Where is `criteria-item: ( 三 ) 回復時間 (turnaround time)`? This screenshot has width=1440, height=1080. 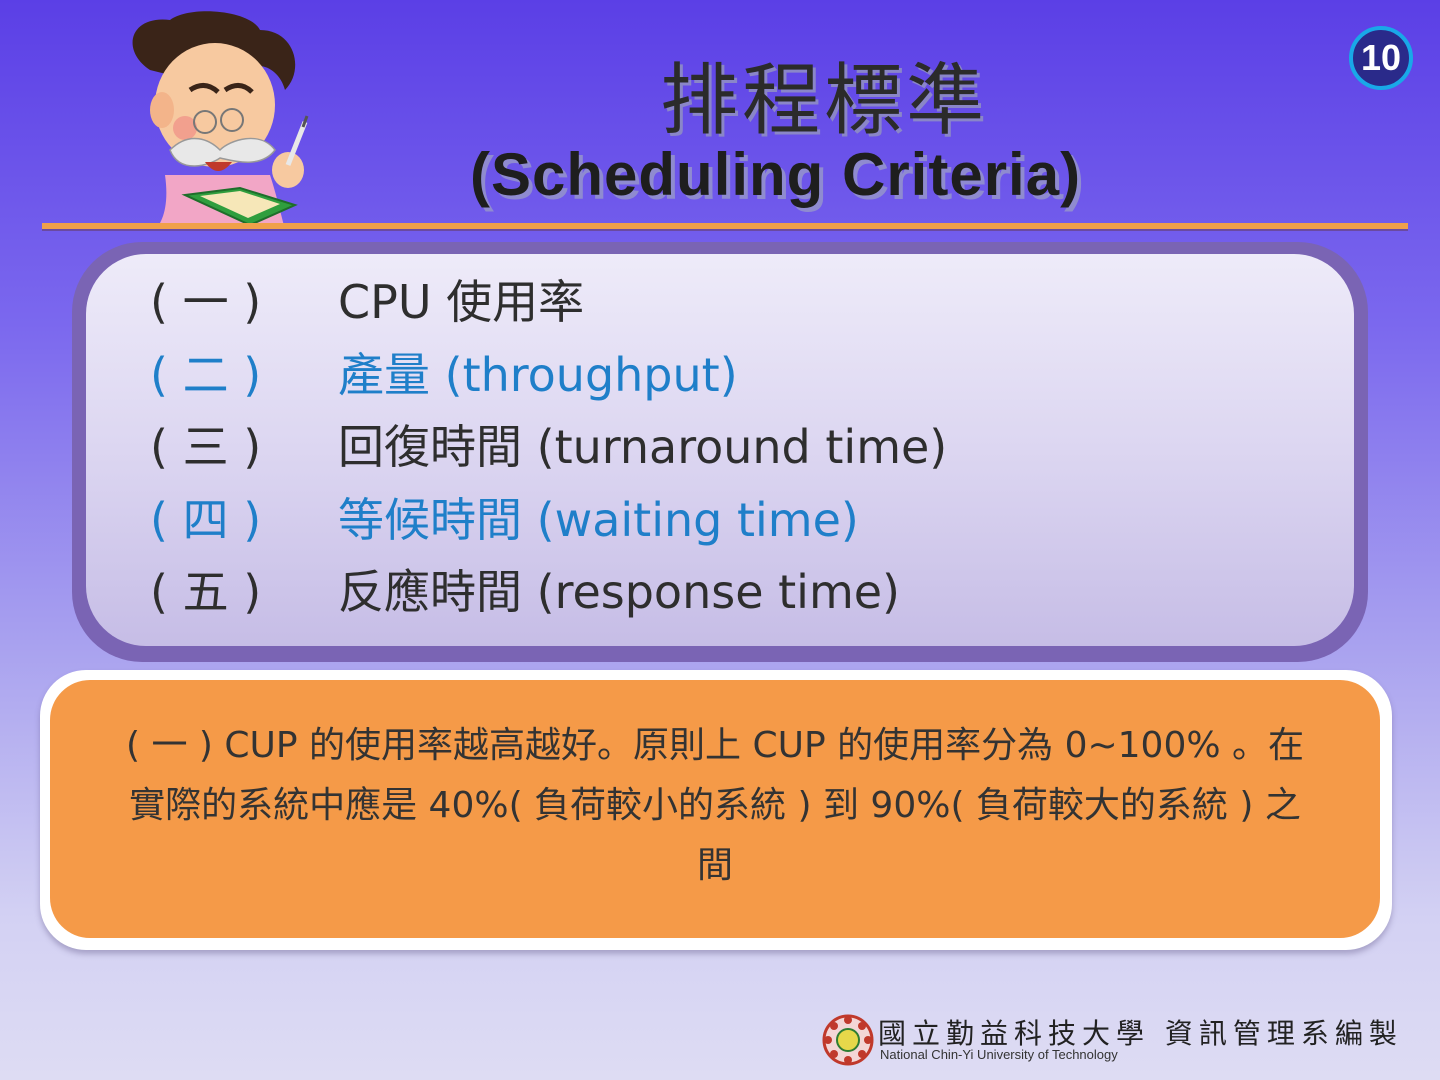
criteria-item: ( 三 ) 回復時間 (turnaround time) is located at coordinates (548, 444).